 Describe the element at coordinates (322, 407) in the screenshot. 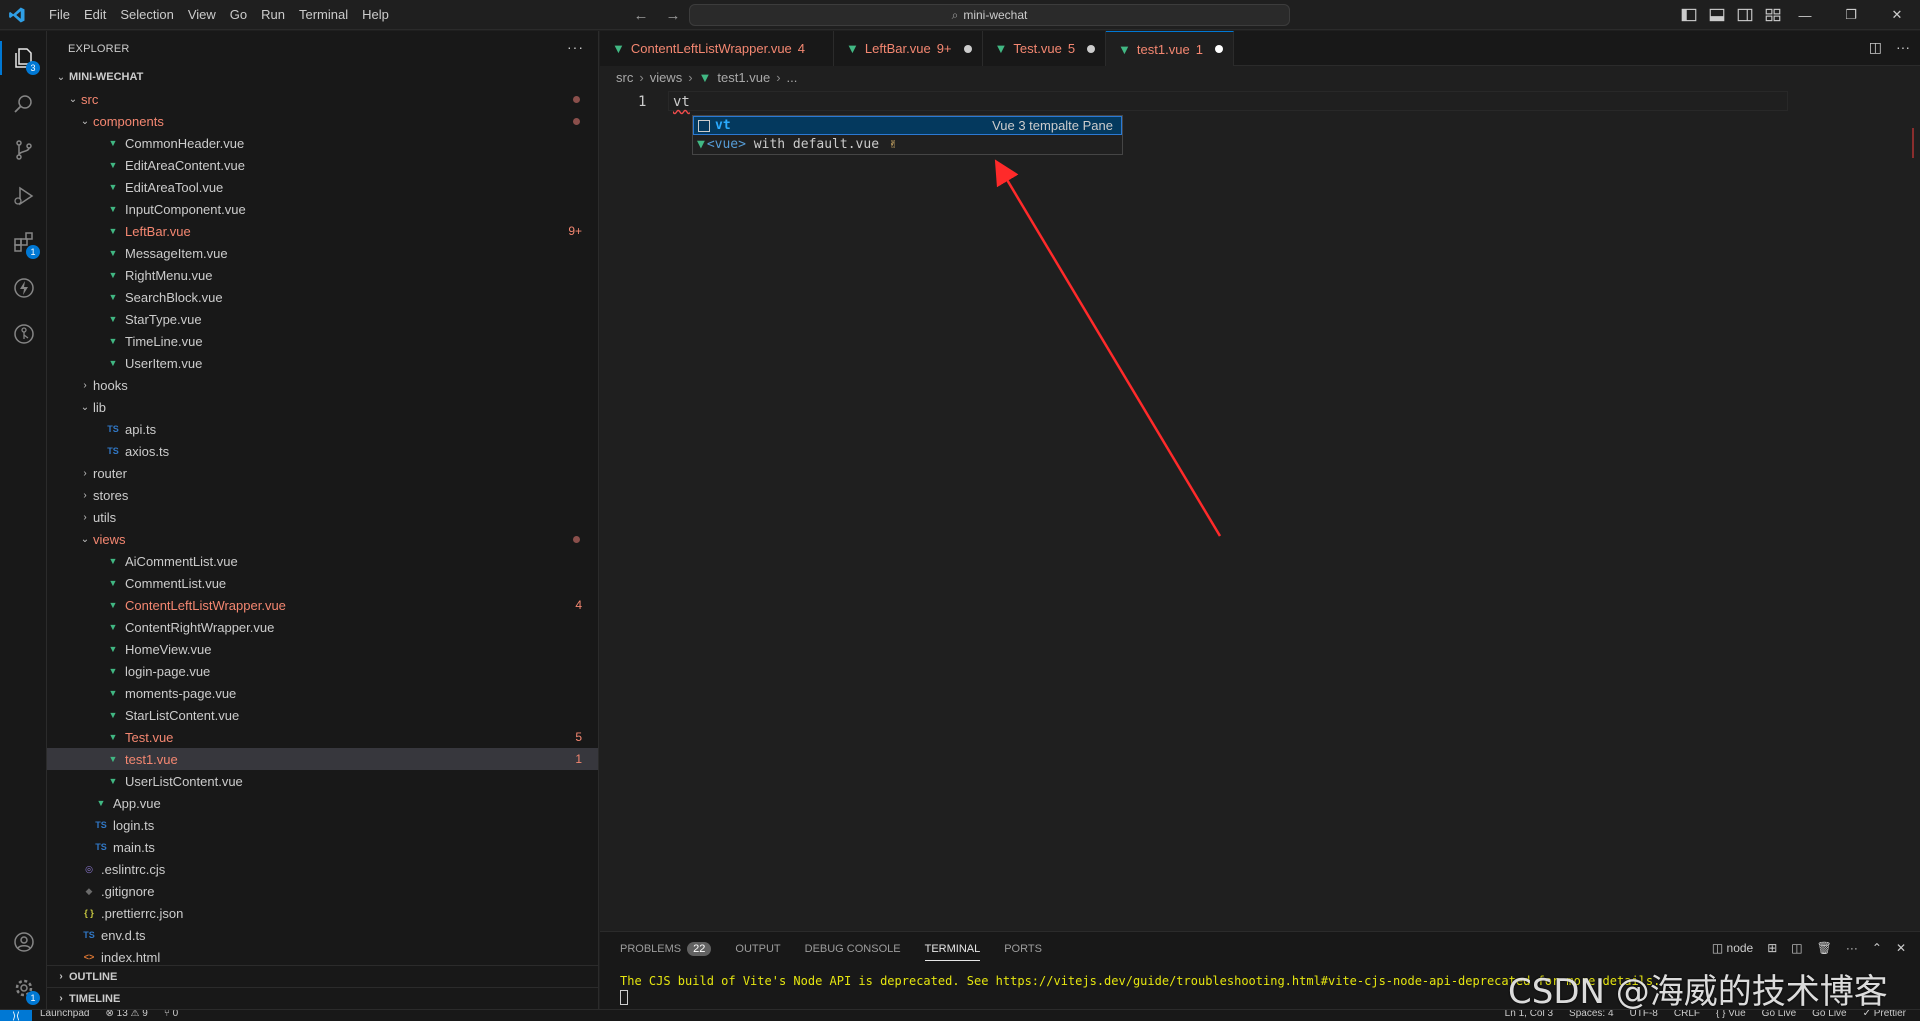

I see `tree-item: ⌄ lib` at that location.